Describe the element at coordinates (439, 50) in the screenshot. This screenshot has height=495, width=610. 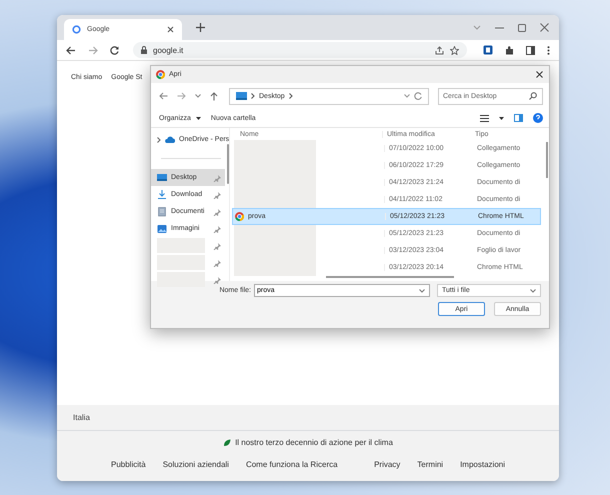
I see `share-icon` at that location.